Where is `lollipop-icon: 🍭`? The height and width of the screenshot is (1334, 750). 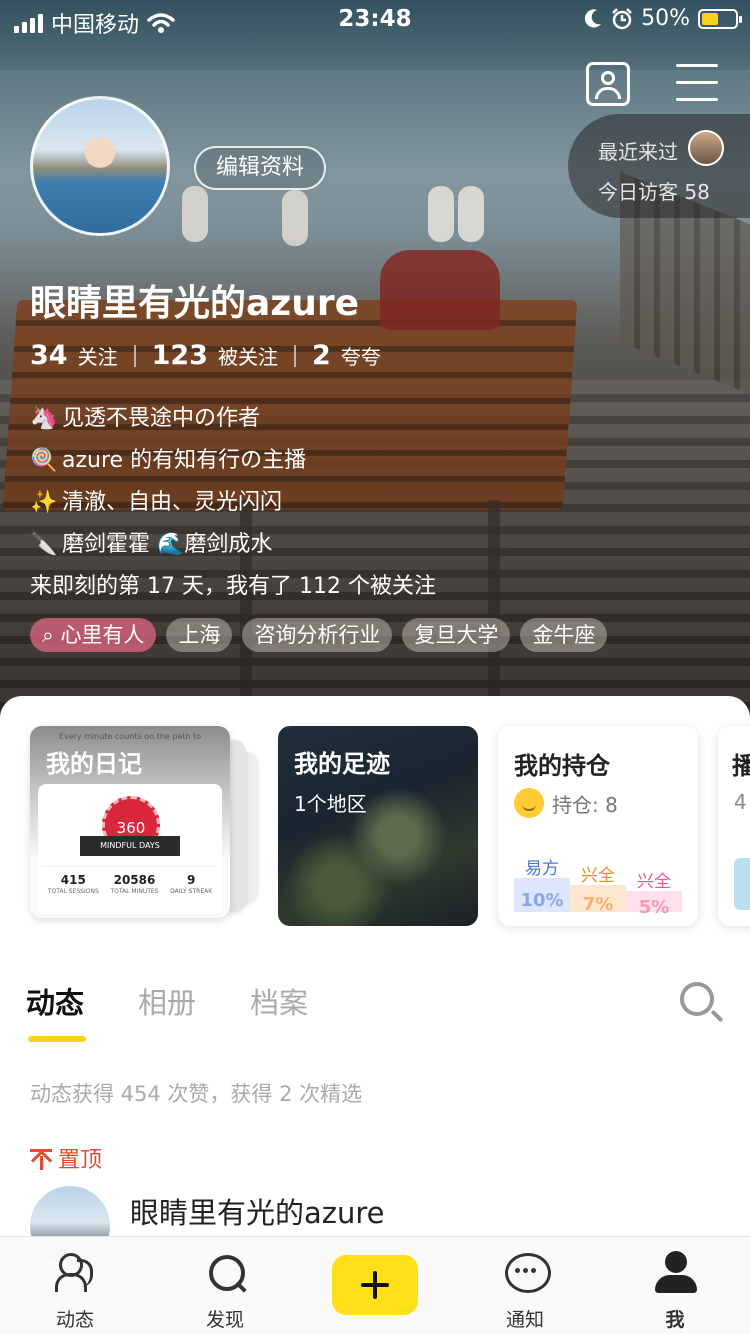 lollipop-icon: 🍭 is located at coordinates (44, 460).